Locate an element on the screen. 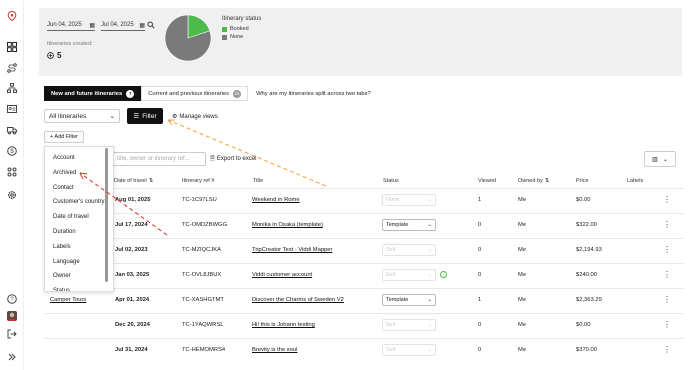 Image resolution: width=688 pixels, height=370 pixels. location-pin-icon is located at coordinates (12, 16).